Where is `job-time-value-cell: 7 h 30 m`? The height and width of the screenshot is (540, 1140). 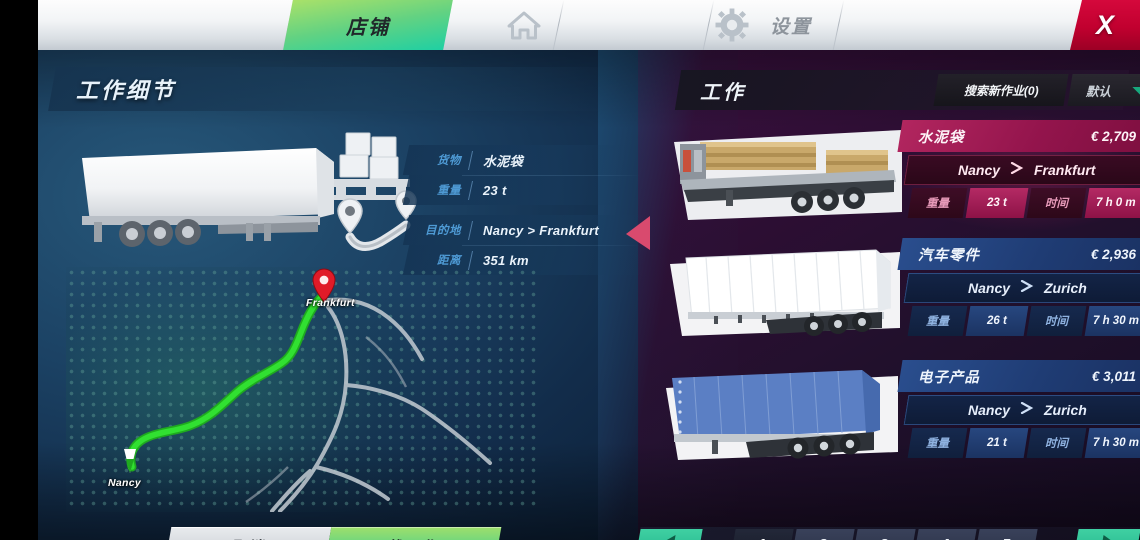 job-time-value-cell: 7 h 30 m is located at coordinates (1112, 443).